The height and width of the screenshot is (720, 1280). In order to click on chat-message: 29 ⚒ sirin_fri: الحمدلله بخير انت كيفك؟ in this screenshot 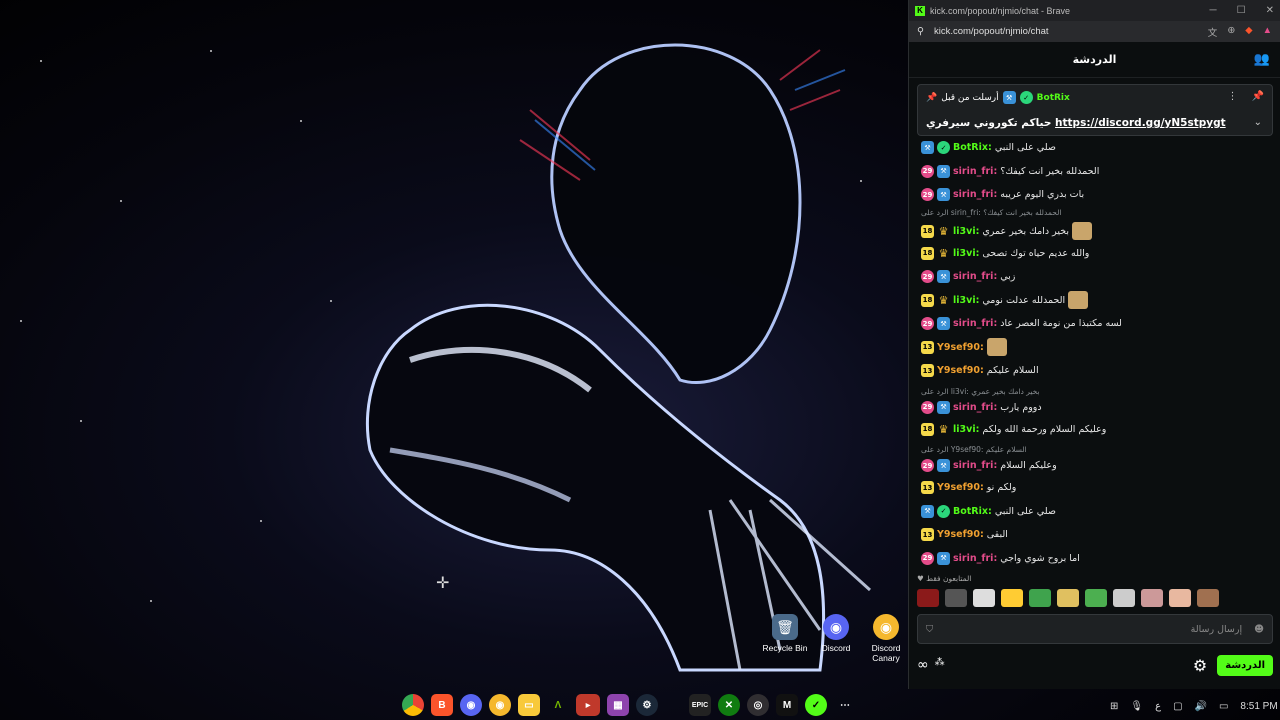, I will do `click(1094, 172)`.